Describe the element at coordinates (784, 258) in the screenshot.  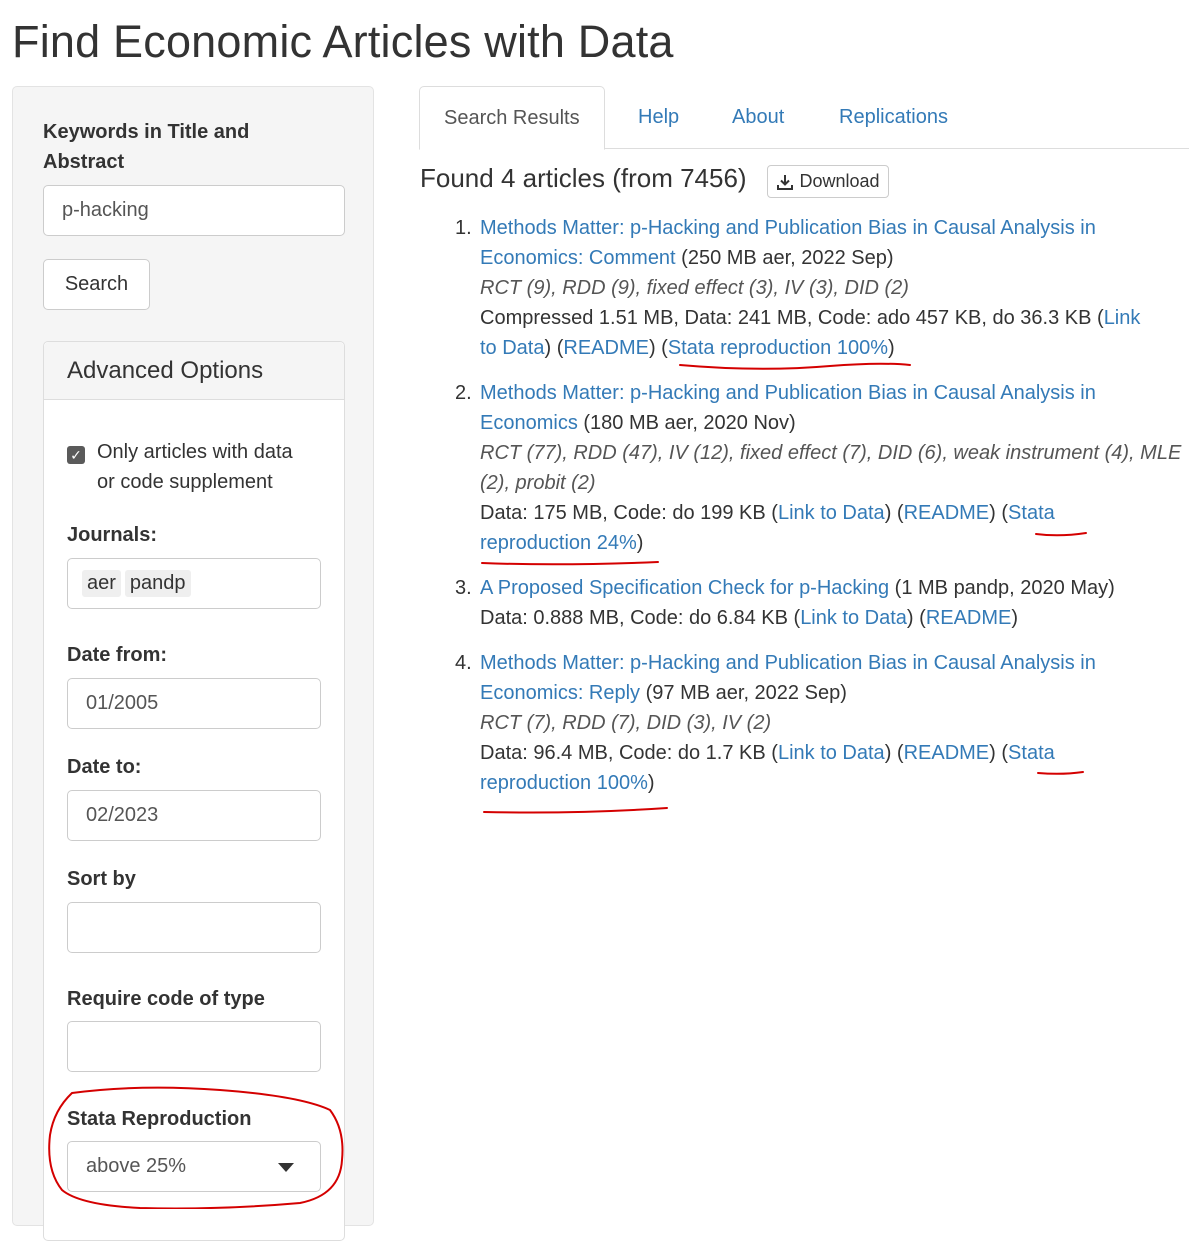
I see `article-meta: (250 MB aer, 2022 Sep)` at that location.